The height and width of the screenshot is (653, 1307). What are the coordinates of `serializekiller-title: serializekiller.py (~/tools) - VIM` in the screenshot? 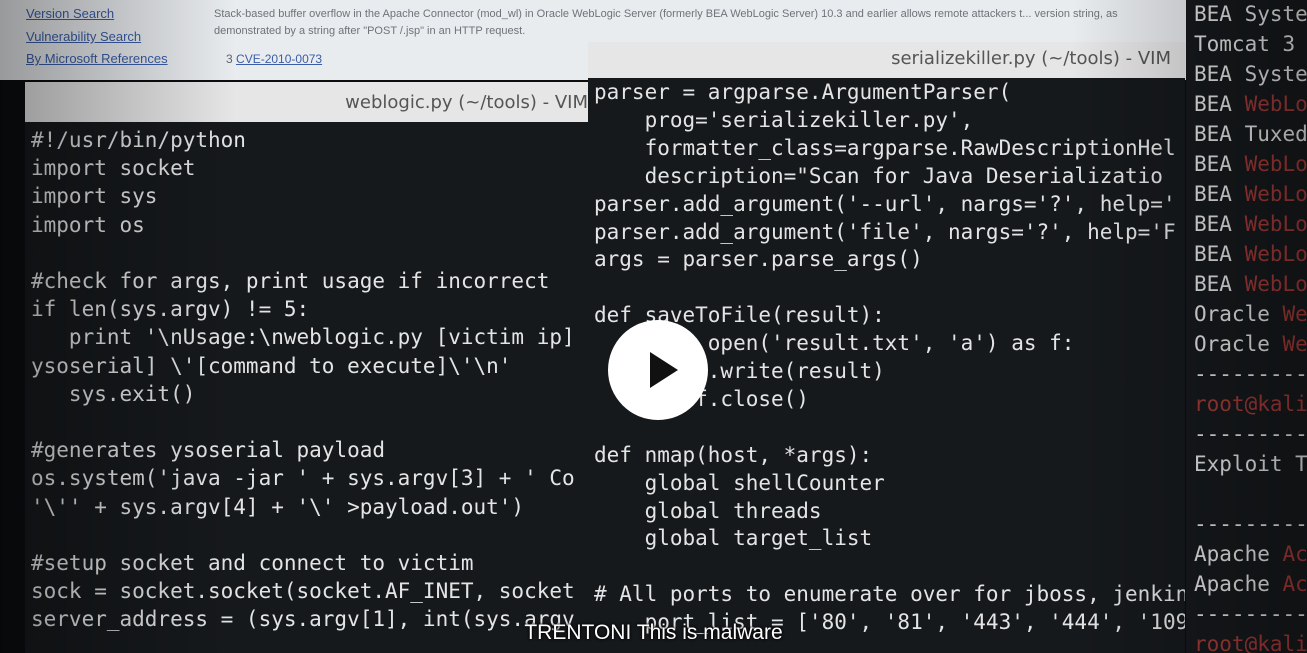 It's located at (1031, 58).